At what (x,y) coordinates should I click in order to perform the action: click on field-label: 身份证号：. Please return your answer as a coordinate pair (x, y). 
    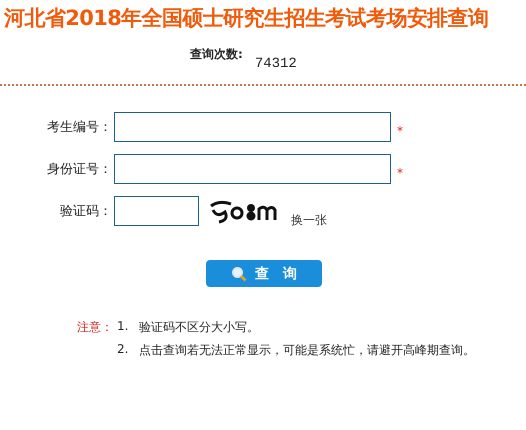
    Looking at the image, I should click on (79, 169).